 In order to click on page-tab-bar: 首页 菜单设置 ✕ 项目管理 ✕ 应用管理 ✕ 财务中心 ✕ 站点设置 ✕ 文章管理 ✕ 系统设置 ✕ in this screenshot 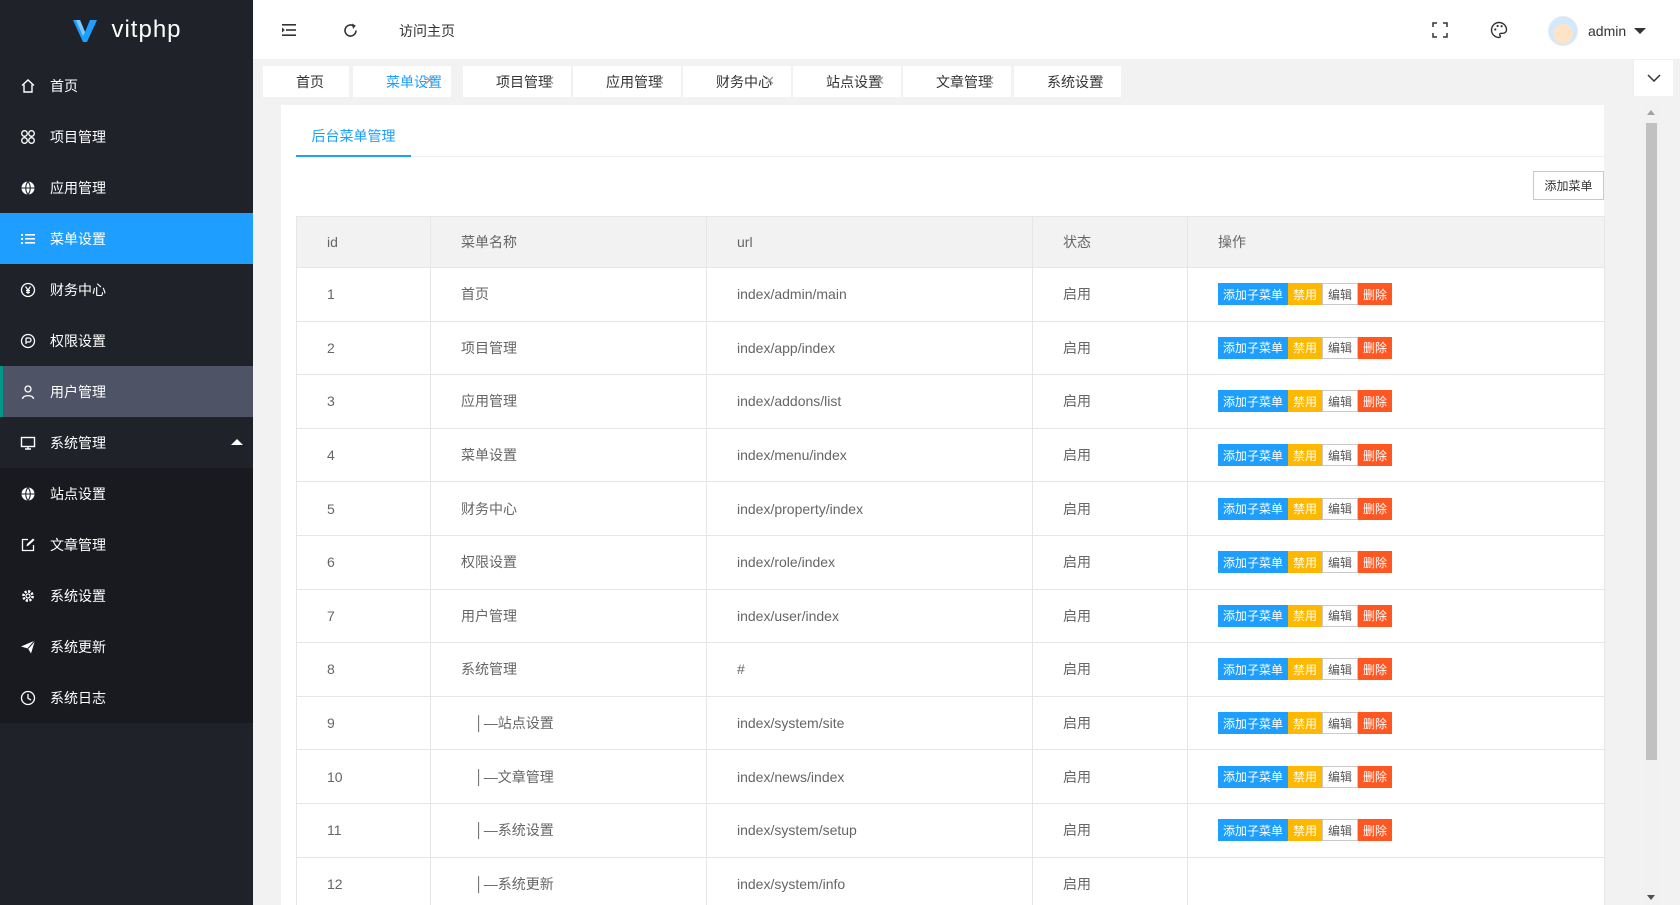, I will do `click(966, 80)`.